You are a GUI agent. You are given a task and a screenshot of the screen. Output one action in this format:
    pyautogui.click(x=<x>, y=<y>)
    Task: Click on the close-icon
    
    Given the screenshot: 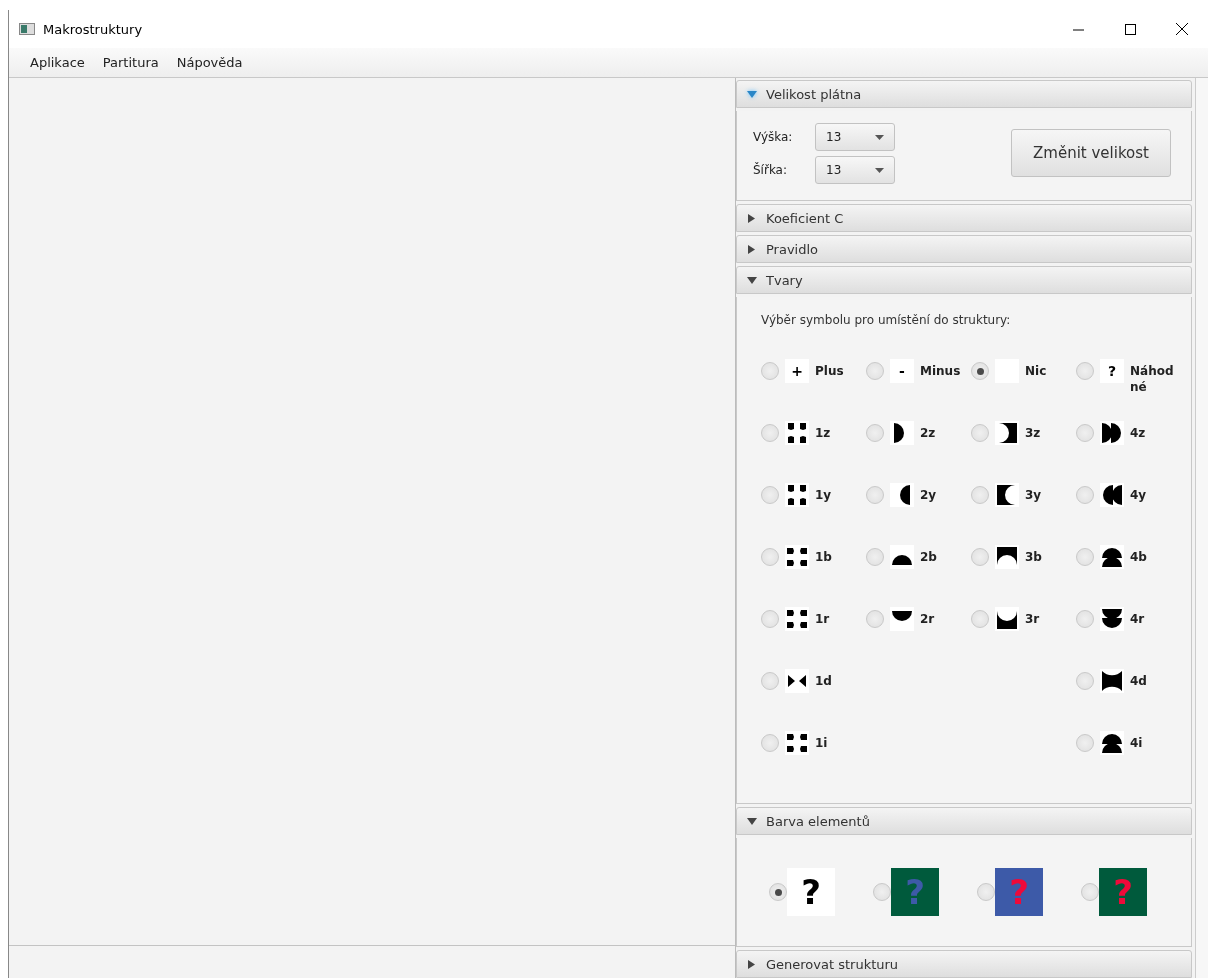 What is the action you would take?
    pyautogui.click(x=1182, y=29)
    